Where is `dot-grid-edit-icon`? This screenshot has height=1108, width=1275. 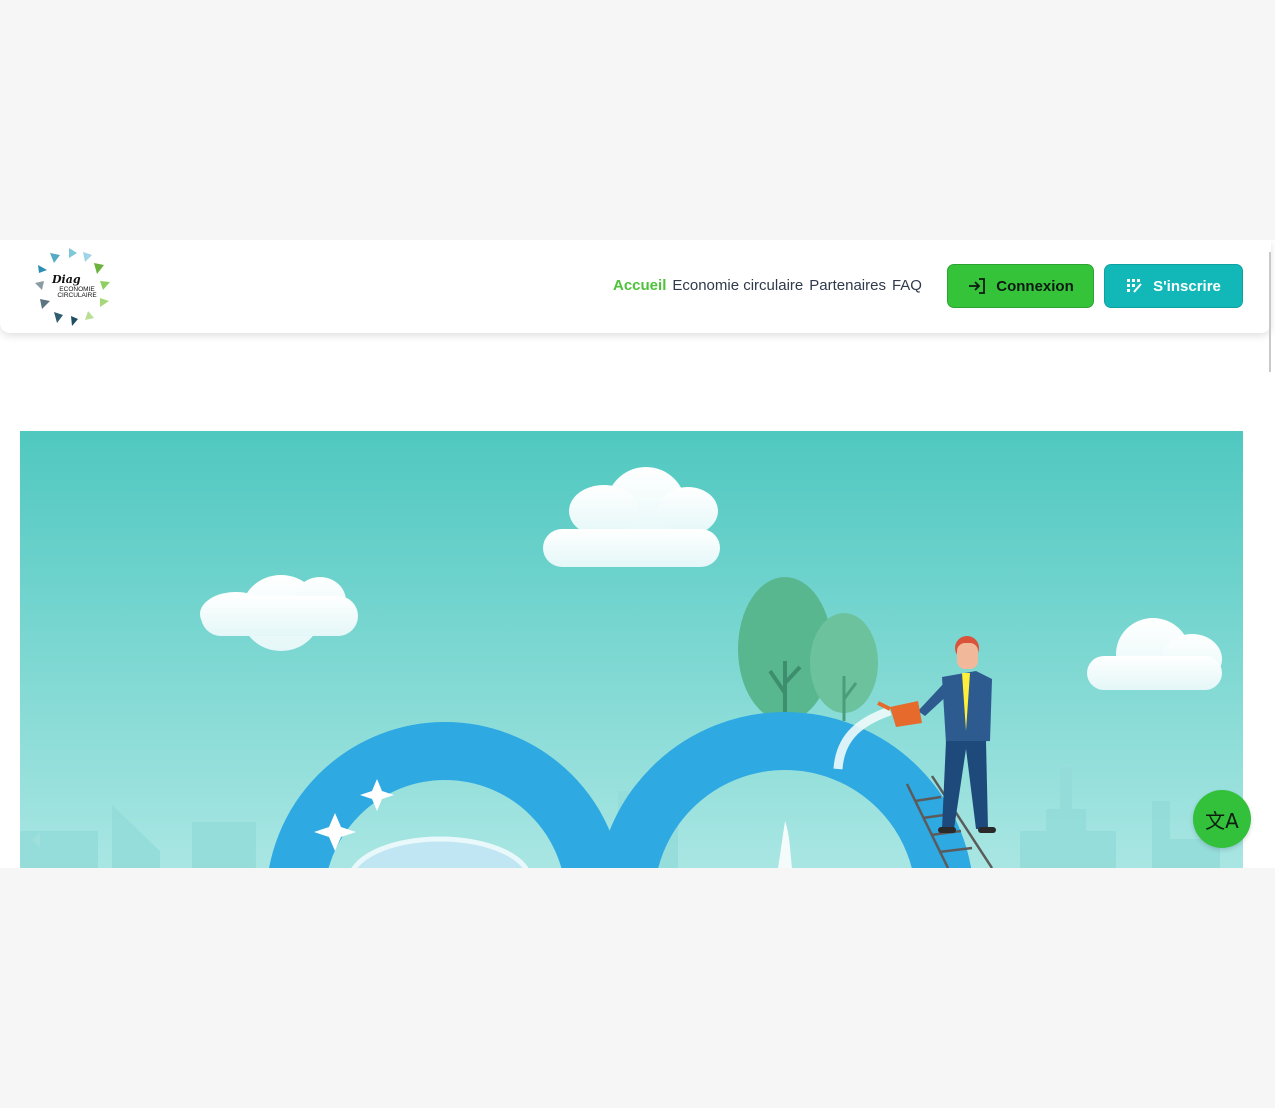
dot-grid-edit-icon is located at coordinates (1135, 286).